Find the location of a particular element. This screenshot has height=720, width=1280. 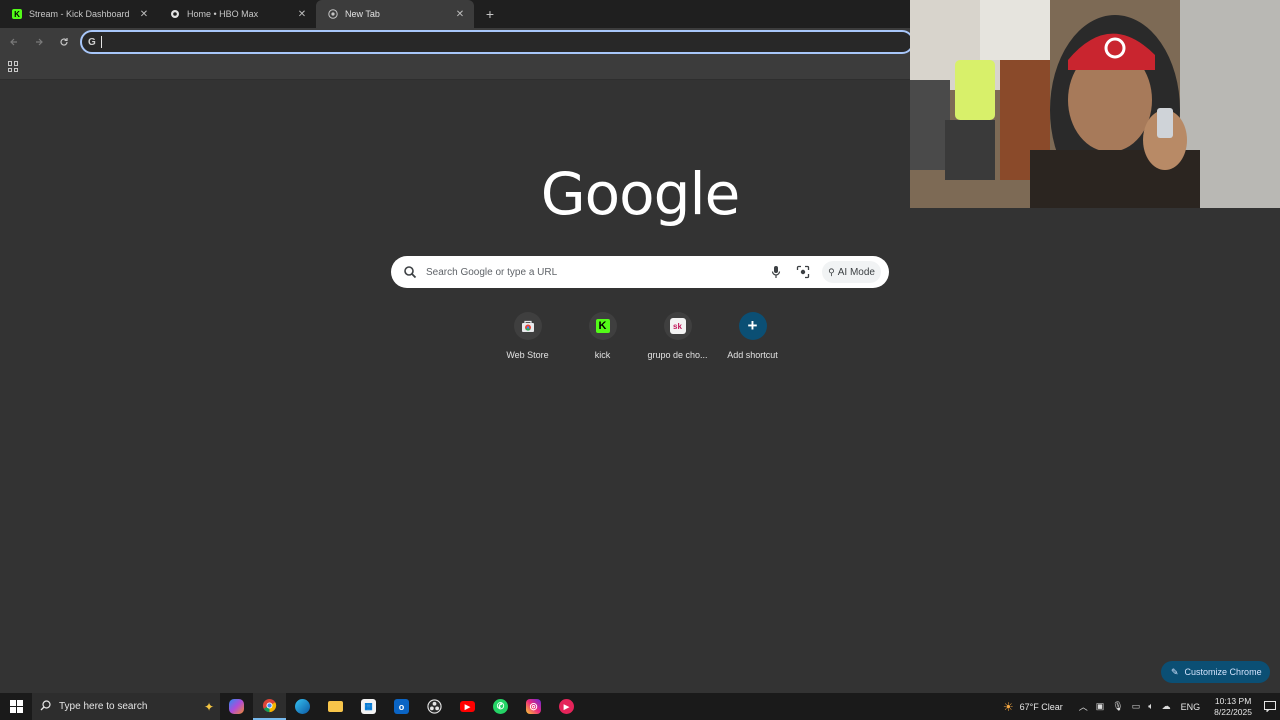

weather-text: 67°F Clear is located at coordinates (1041, 706).